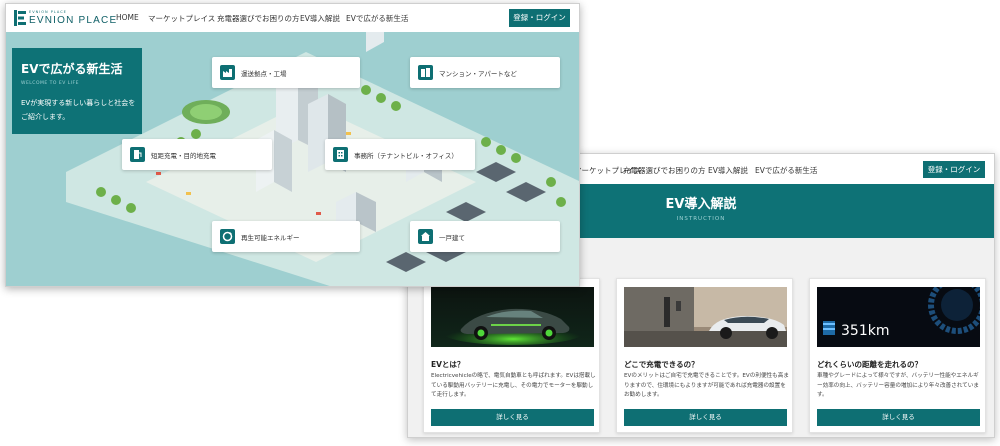  What do you see at coordinates (227, 236) in the screenshot?
I see `renewable-icon` at bounding box center [227, 236].